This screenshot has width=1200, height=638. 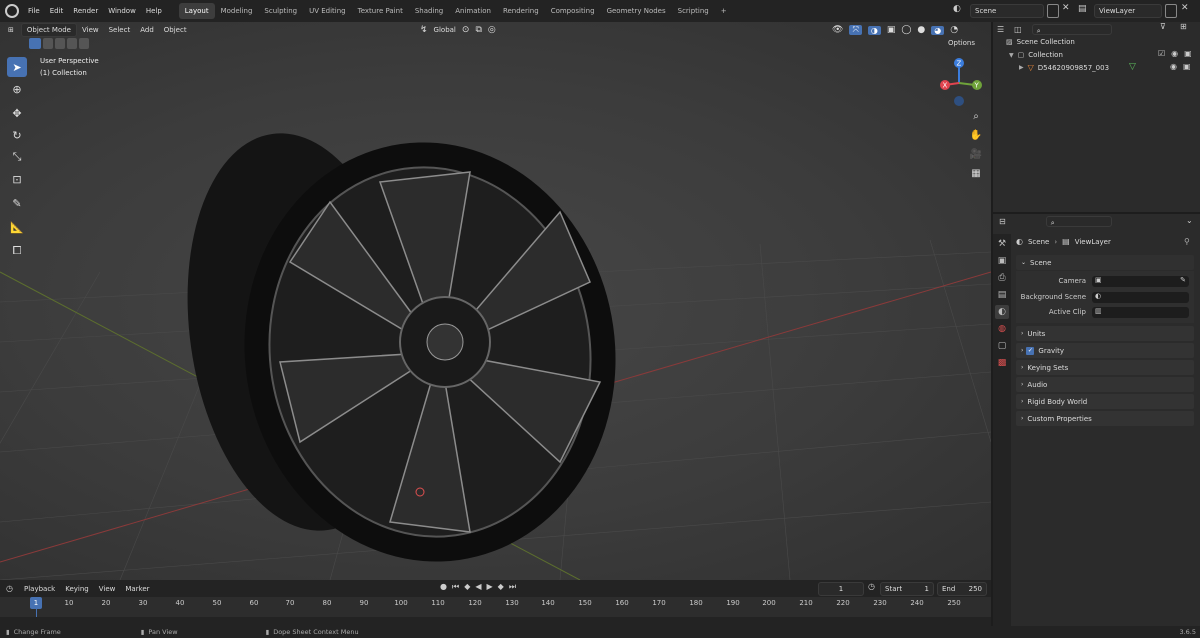 What do you see at coordinates (280, 11) in the screenshot?
I see `tab-sculpting: Sculpting` at bounding box center [280, 11].